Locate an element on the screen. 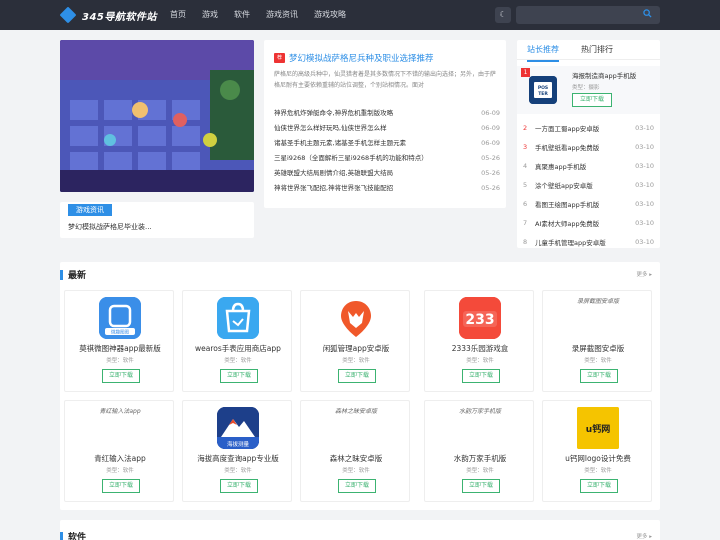  sidebar-tabs: 站长推荐 热门排行 is located at coordinates (588, 51).